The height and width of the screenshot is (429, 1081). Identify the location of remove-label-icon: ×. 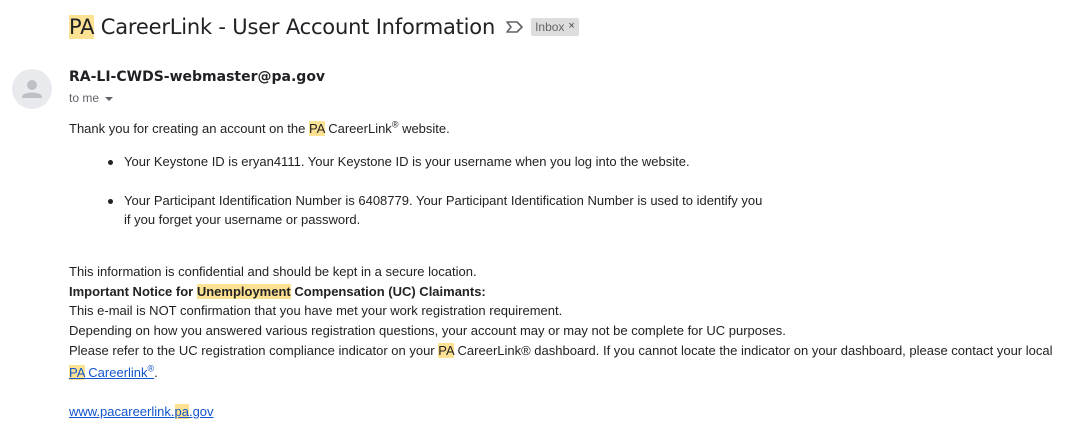
(571, 26).